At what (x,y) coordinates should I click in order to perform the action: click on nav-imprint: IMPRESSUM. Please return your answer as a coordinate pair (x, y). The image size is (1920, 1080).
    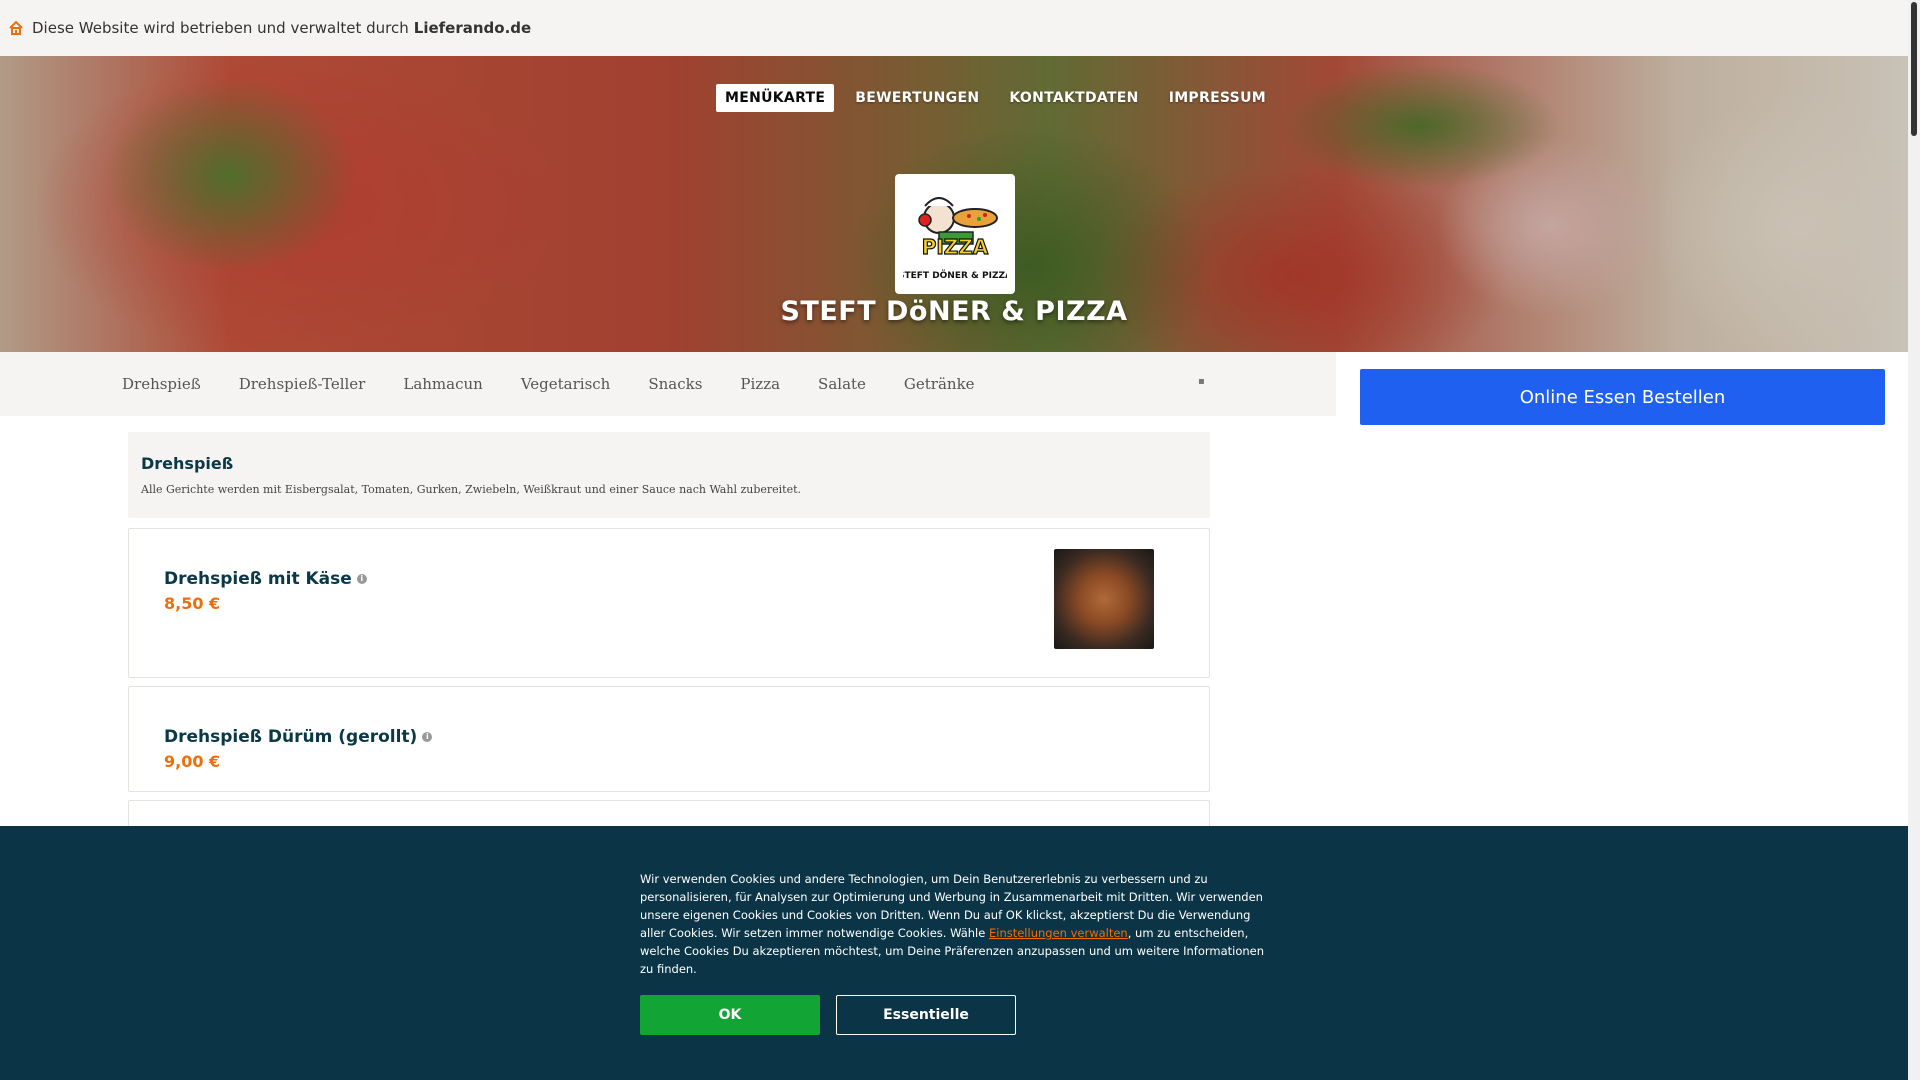
    Looking at the image, I should click on (1217, 98).